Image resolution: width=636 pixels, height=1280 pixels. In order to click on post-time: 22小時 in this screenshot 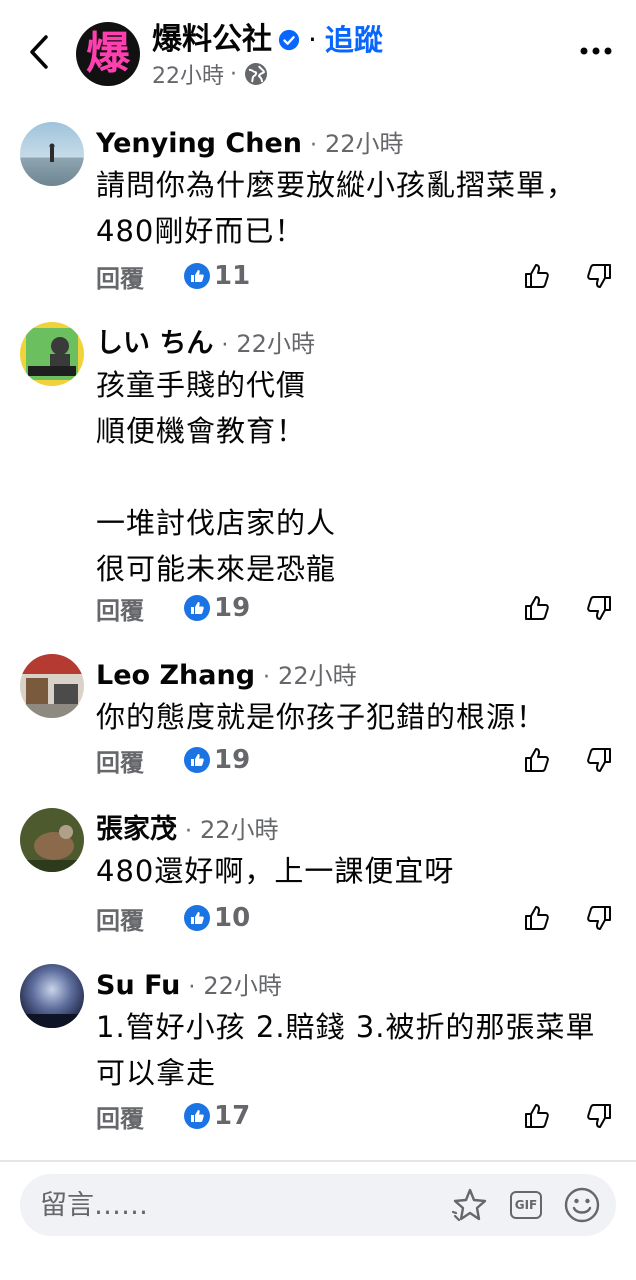, I will do `click(188, 76)`.